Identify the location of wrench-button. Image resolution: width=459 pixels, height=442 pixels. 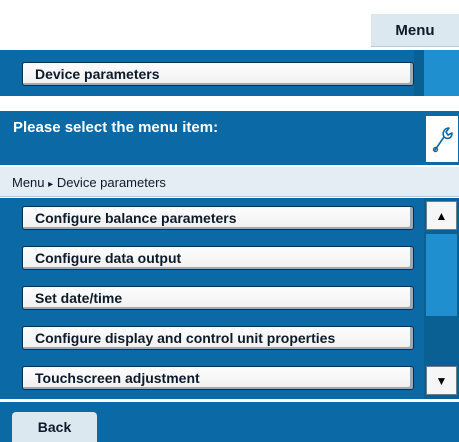
(442, 139).